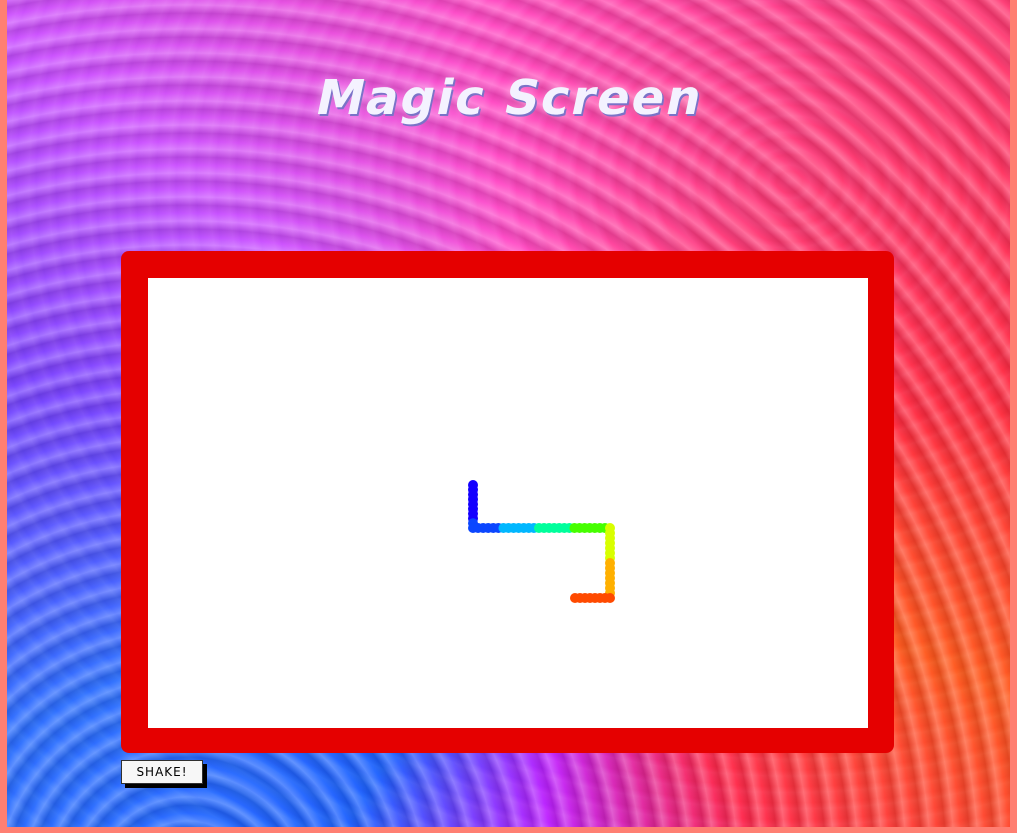 This screenshot has height=833, width=1017. What do you see at coordinates (162, 772) in the screenshot?
I see `shake-button: SHAKE!` at bounding box center [162, 772].